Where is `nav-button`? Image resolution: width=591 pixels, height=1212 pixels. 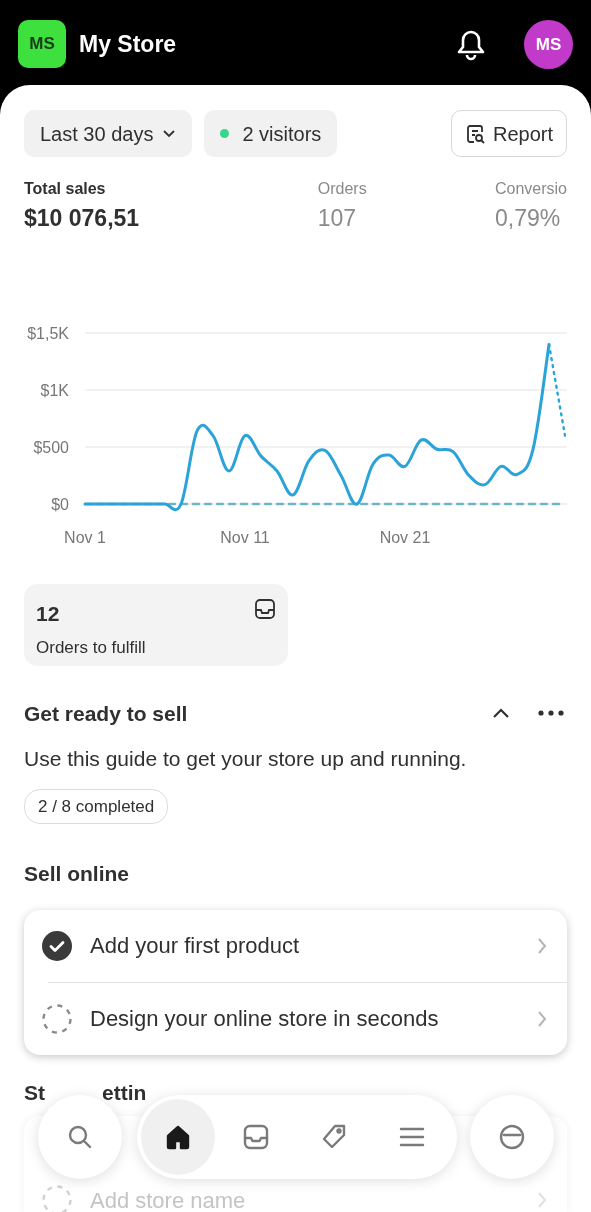 nav-button is located at coordinates (178, 1137).